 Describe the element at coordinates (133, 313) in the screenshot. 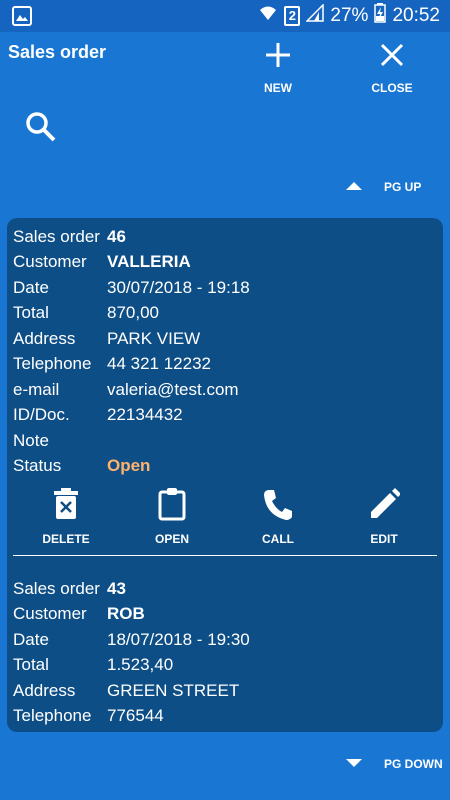

I see `order-total: 870,00` at that location.